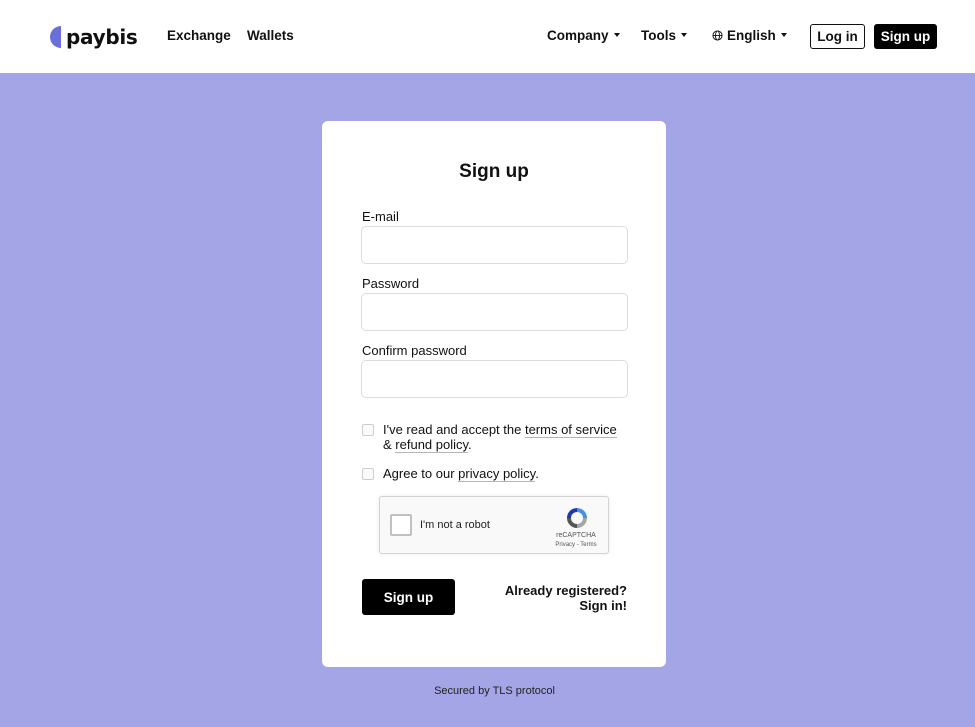 The image size is (975, 727). Describe the element at coordinates (368, 474) in the screenshot. I see `privacy-checkbox` at that location.